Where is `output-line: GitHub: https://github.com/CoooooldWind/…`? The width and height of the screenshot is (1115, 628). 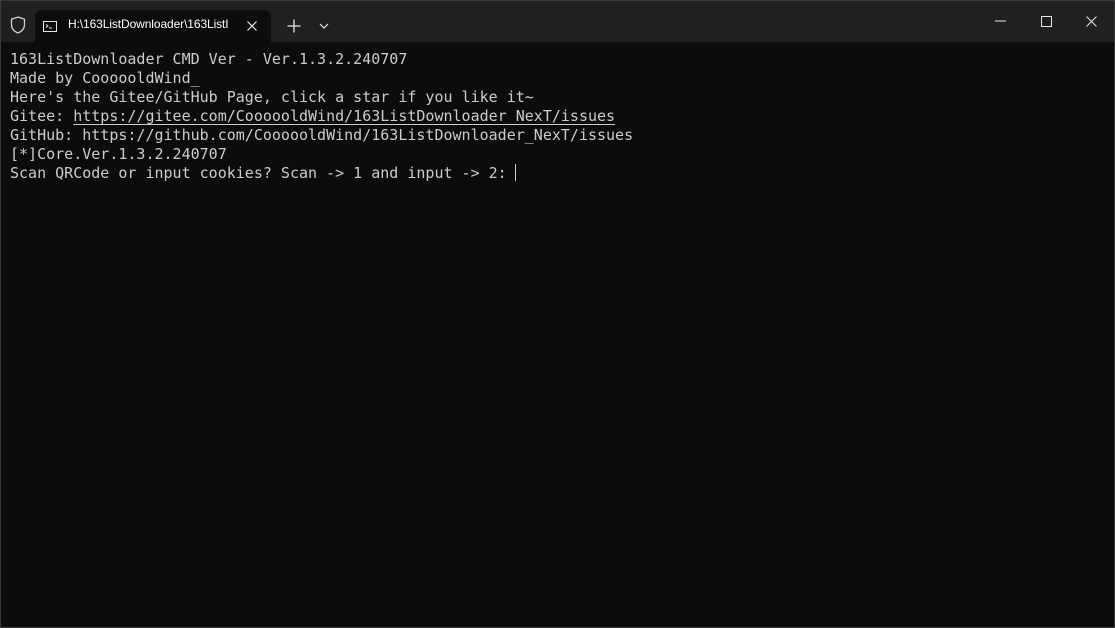 output-line: GitHub: https://github.com/CoooooldWind/… is located at coordinates (322, 135).